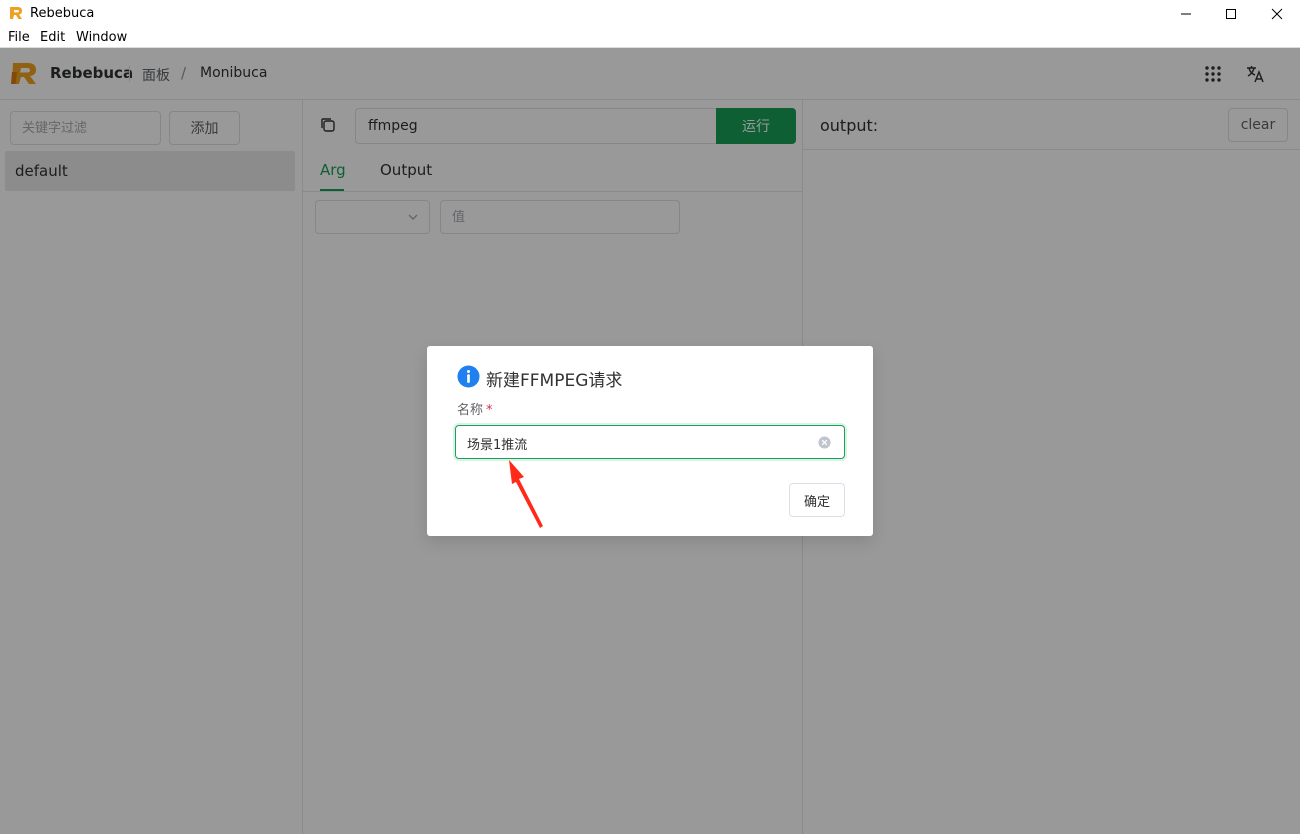 The height and width of the screenshot is (834, 1300). What do you see at coordinates (16, 13) in the screenshot?
I see `app-logo-icon` at bounding box center [16, 13].